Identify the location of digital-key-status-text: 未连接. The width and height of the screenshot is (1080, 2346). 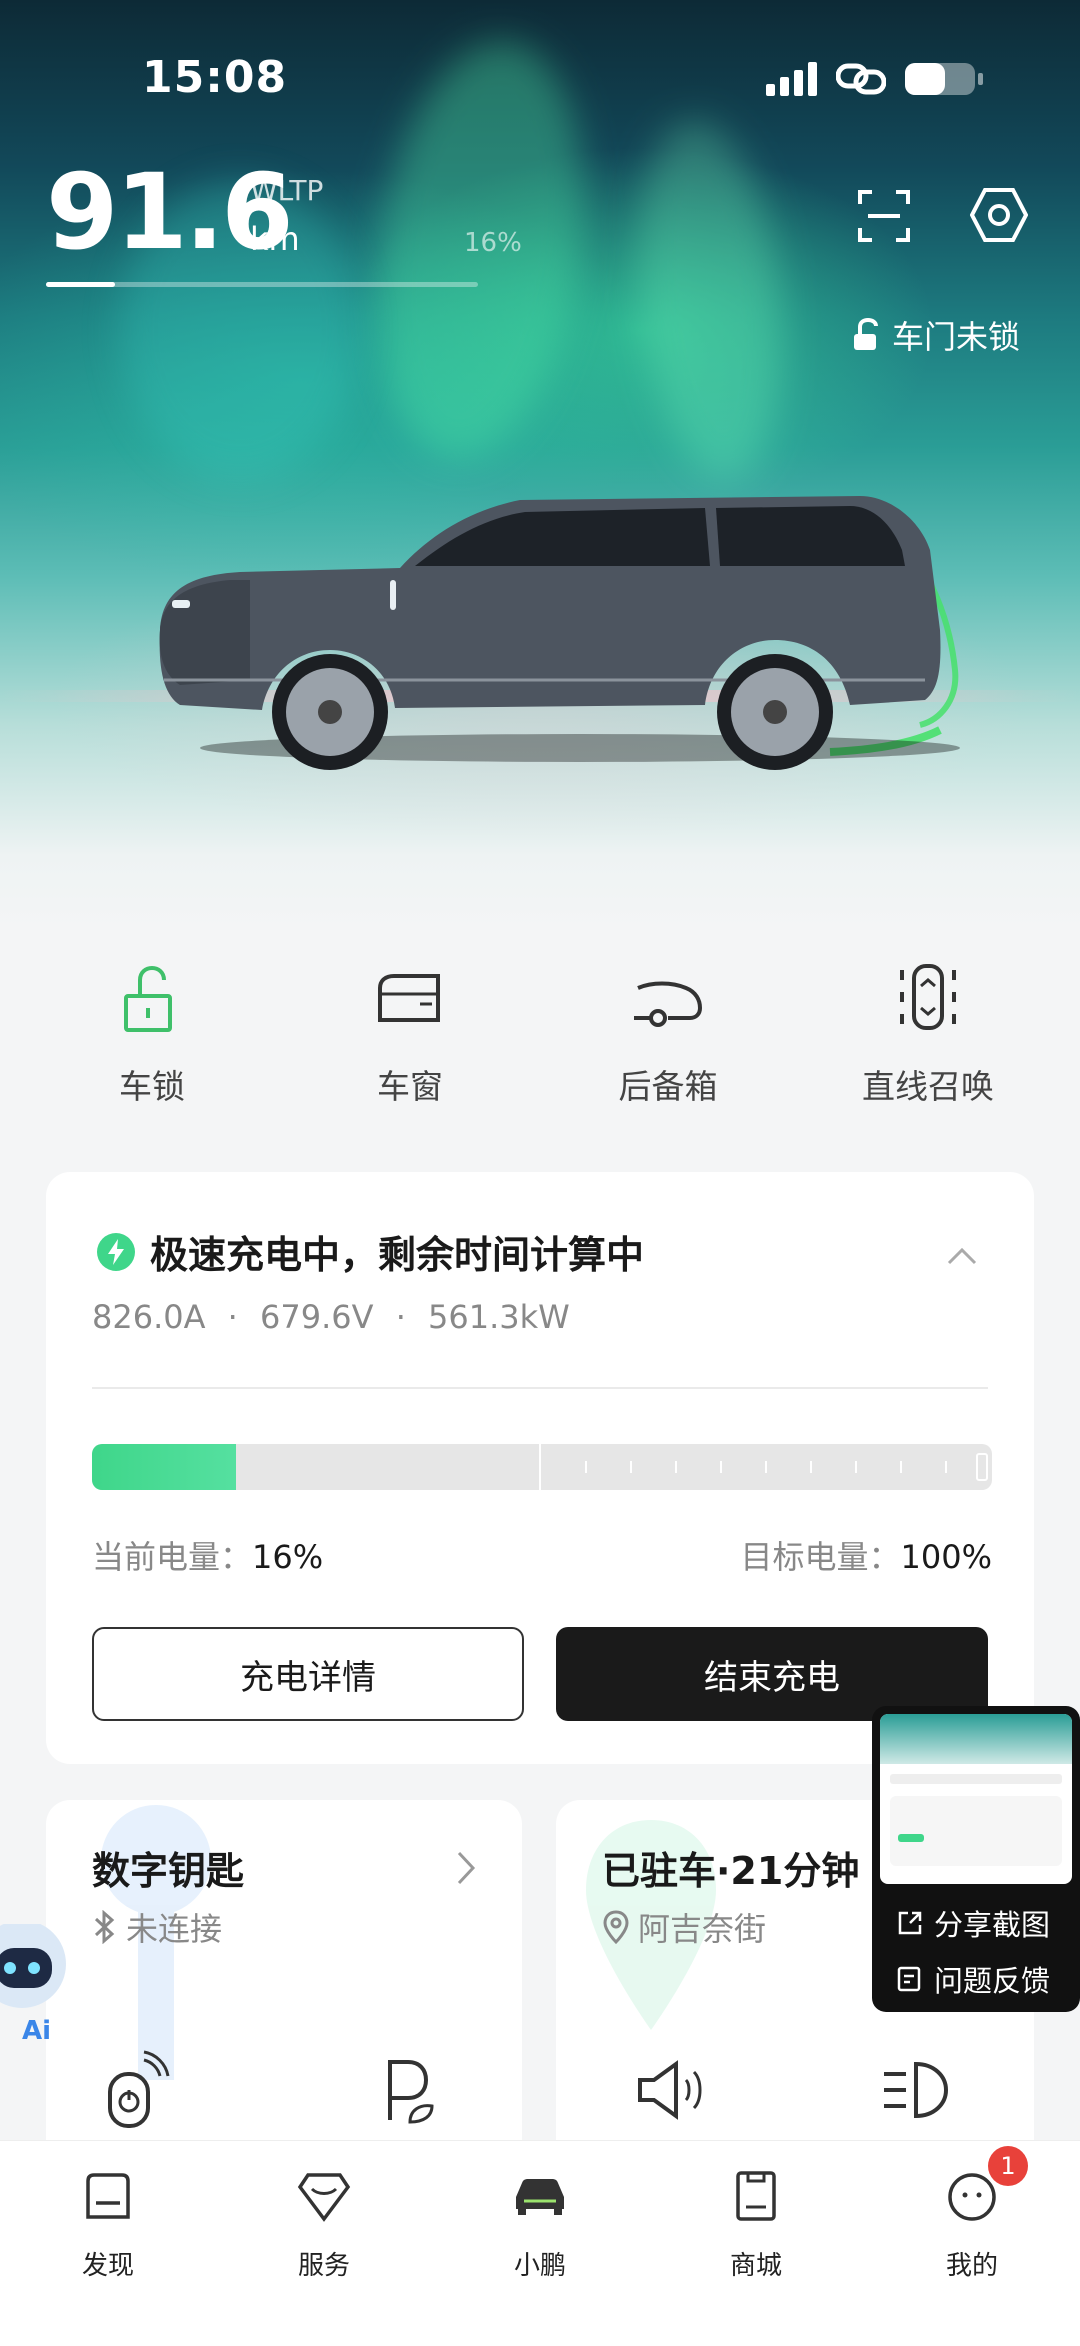
(174, 1929).